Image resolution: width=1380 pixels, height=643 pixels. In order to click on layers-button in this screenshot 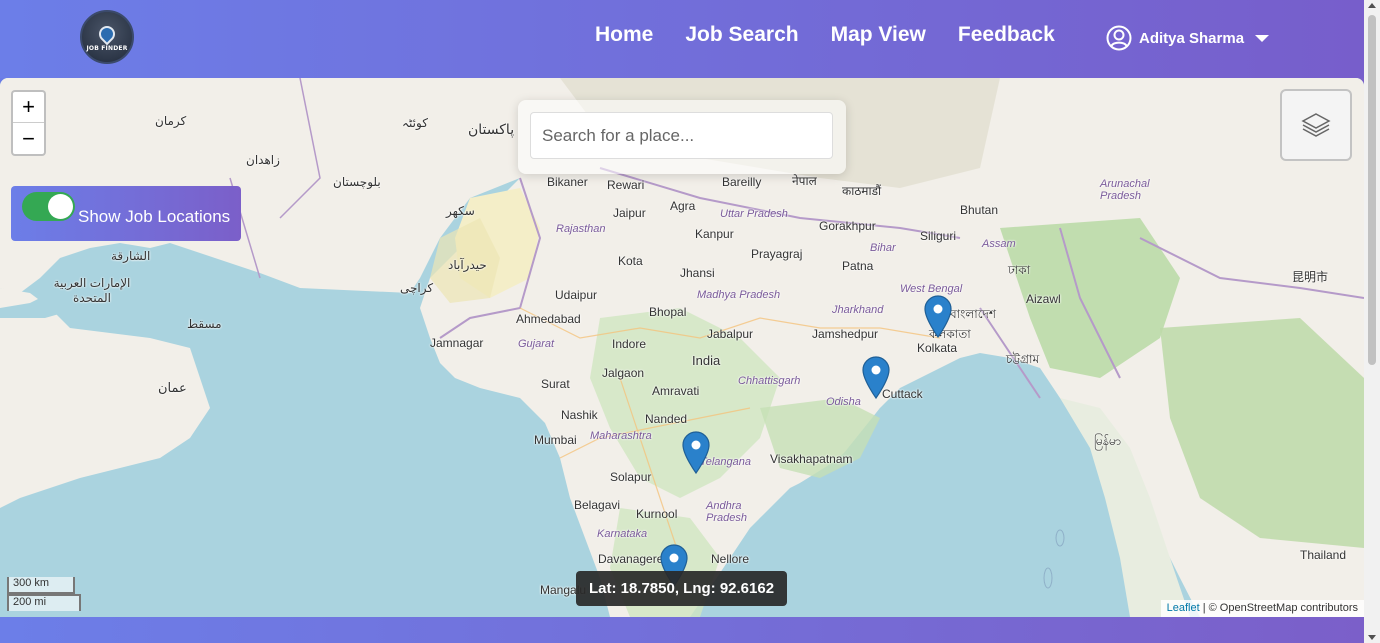, I will do `click(1316, 125)`.